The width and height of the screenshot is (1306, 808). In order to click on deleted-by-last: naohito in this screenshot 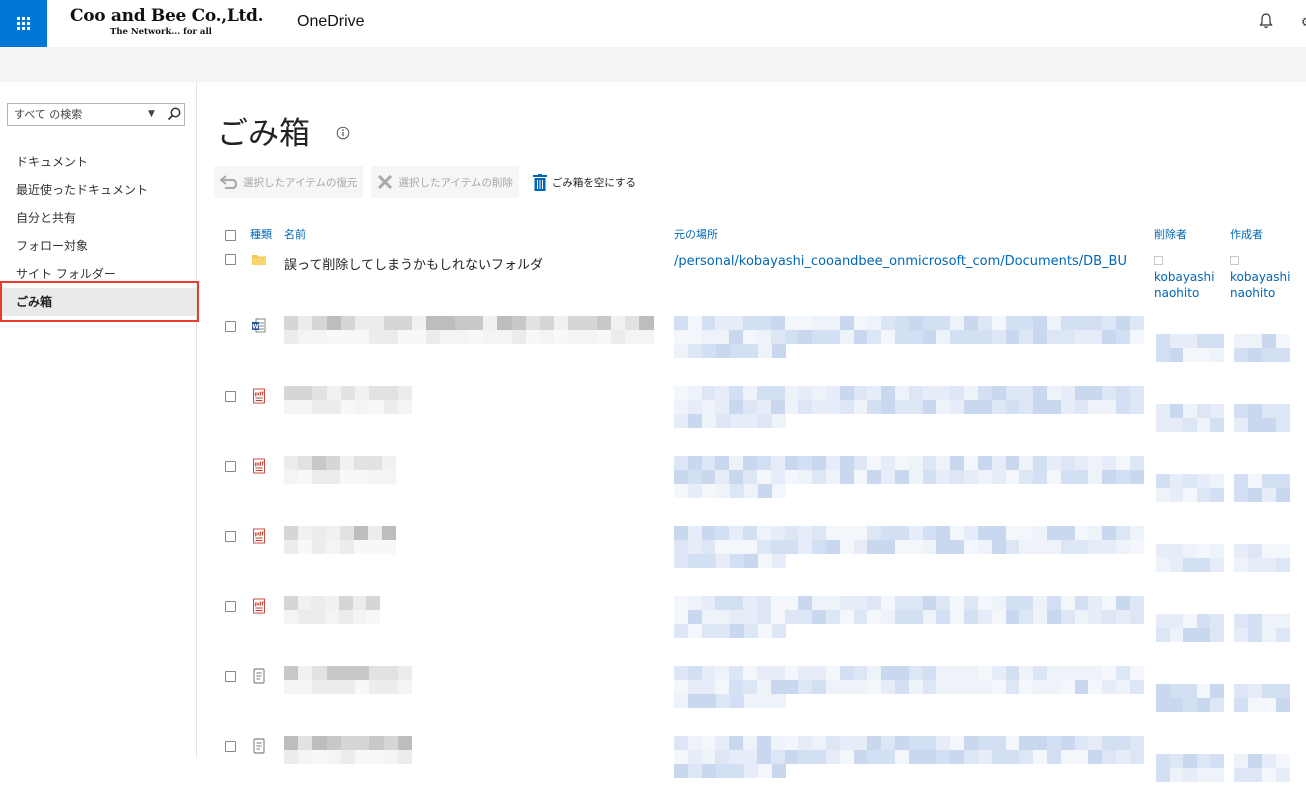, I will do `click(1177, 293)`.